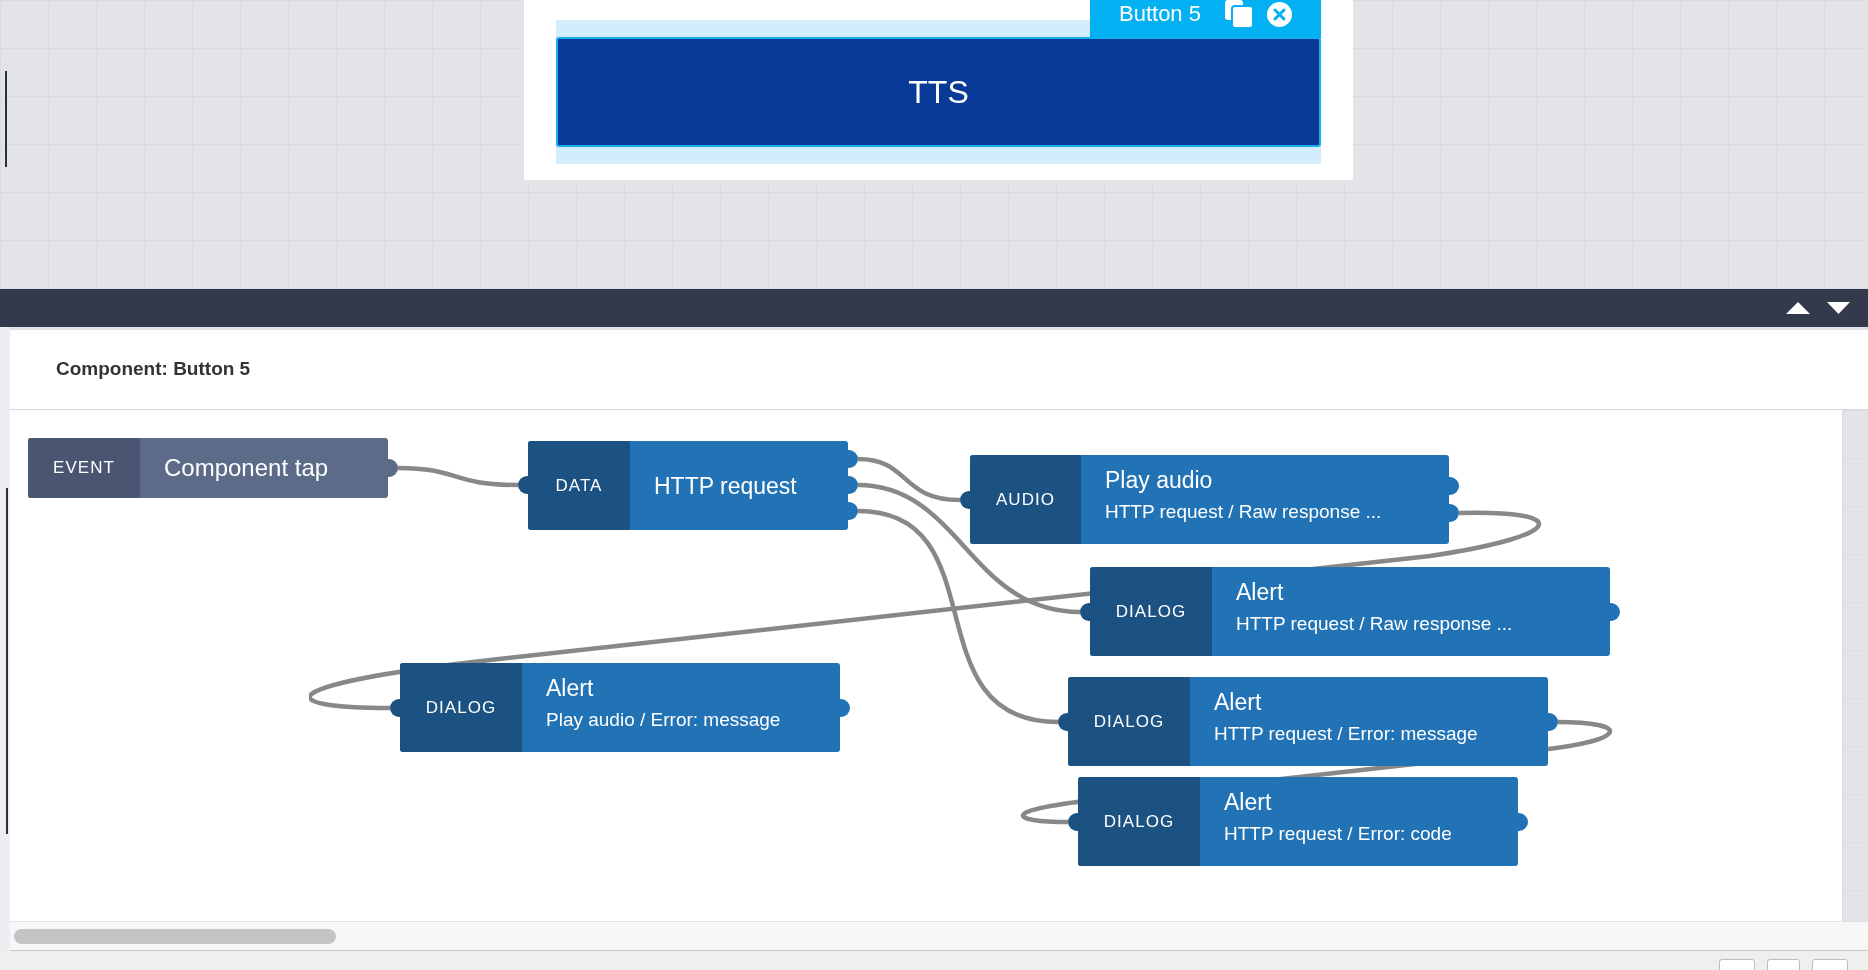 Image resolution: width=1868 pixels, height=970 pixels. What do you see at coordinates (175, 936) in the screenshot?
I see `scrollbar-thumb` at bounding box center [175, 936].